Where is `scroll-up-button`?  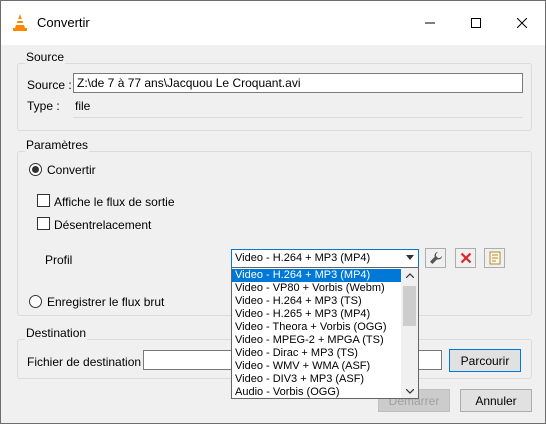 scroll-up-button is located at coordinates (409, 275).